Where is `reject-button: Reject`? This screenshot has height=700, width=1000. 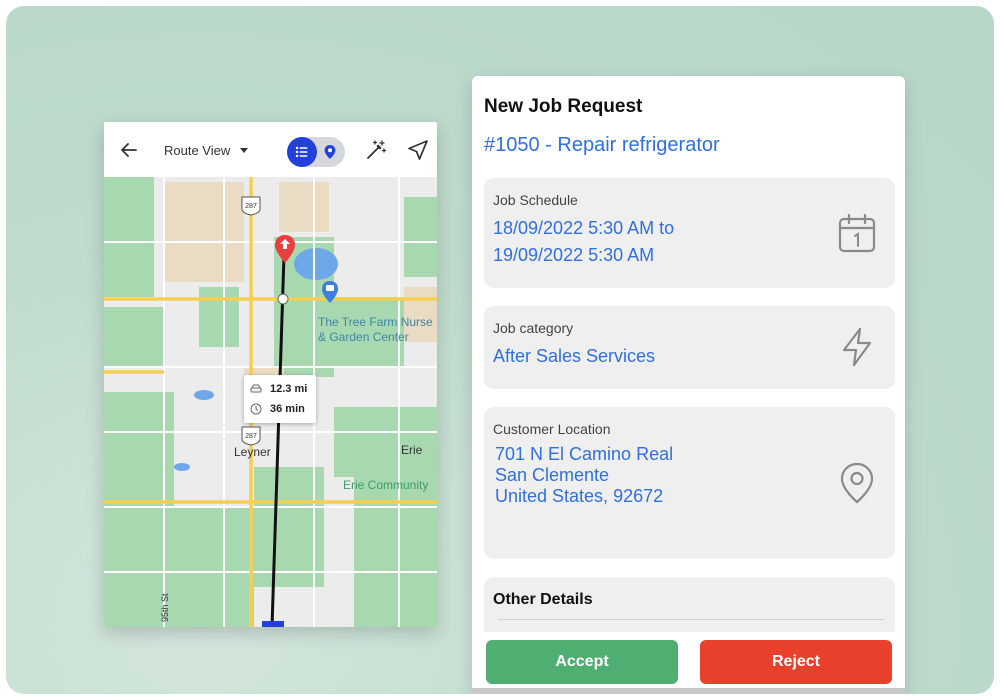 reject-button: Reject is located at coordinates (796, 662).